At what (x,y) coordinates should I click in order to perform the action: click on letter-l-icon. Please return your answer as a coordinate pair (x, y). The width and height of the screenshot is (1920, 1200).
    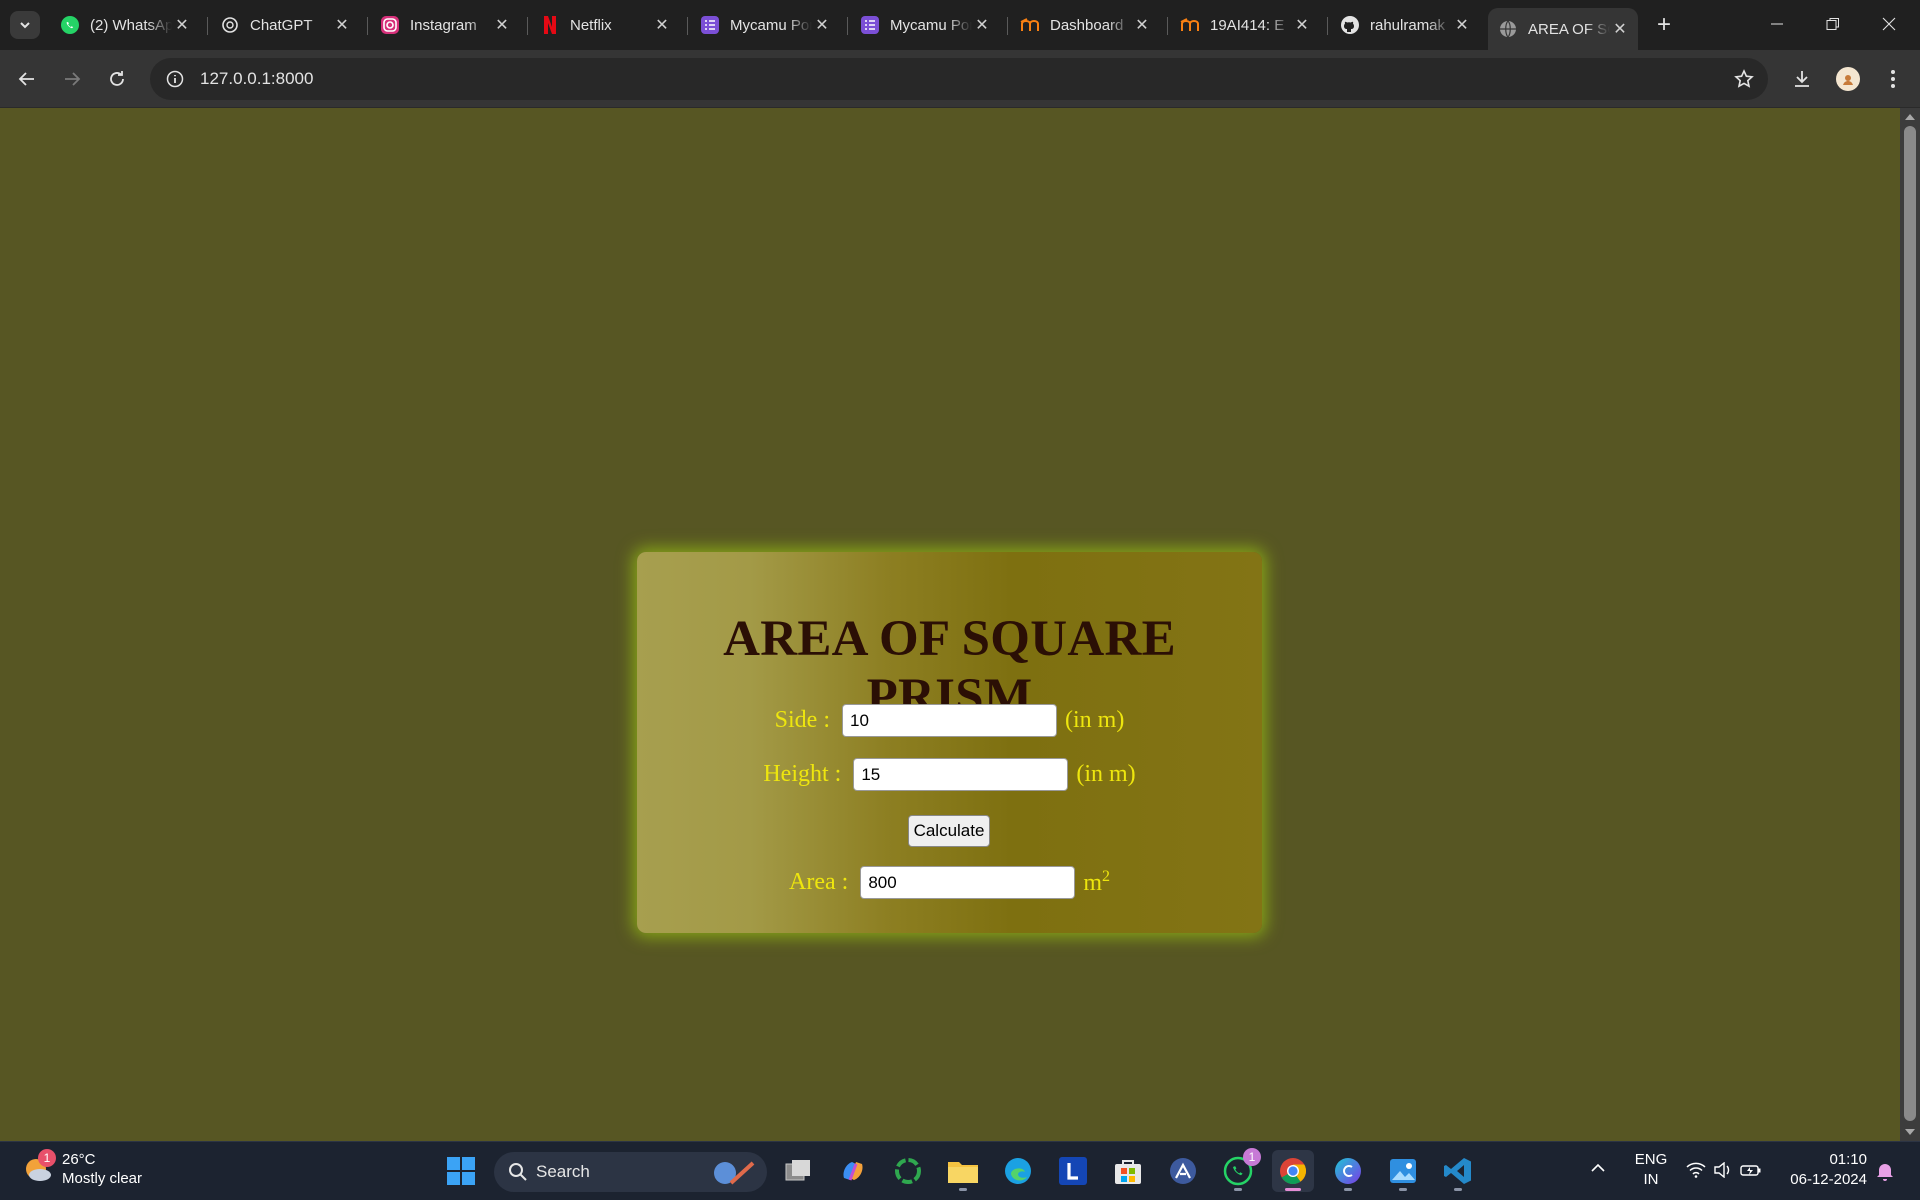
    Looking at the image, I should click on (1073, 1171).